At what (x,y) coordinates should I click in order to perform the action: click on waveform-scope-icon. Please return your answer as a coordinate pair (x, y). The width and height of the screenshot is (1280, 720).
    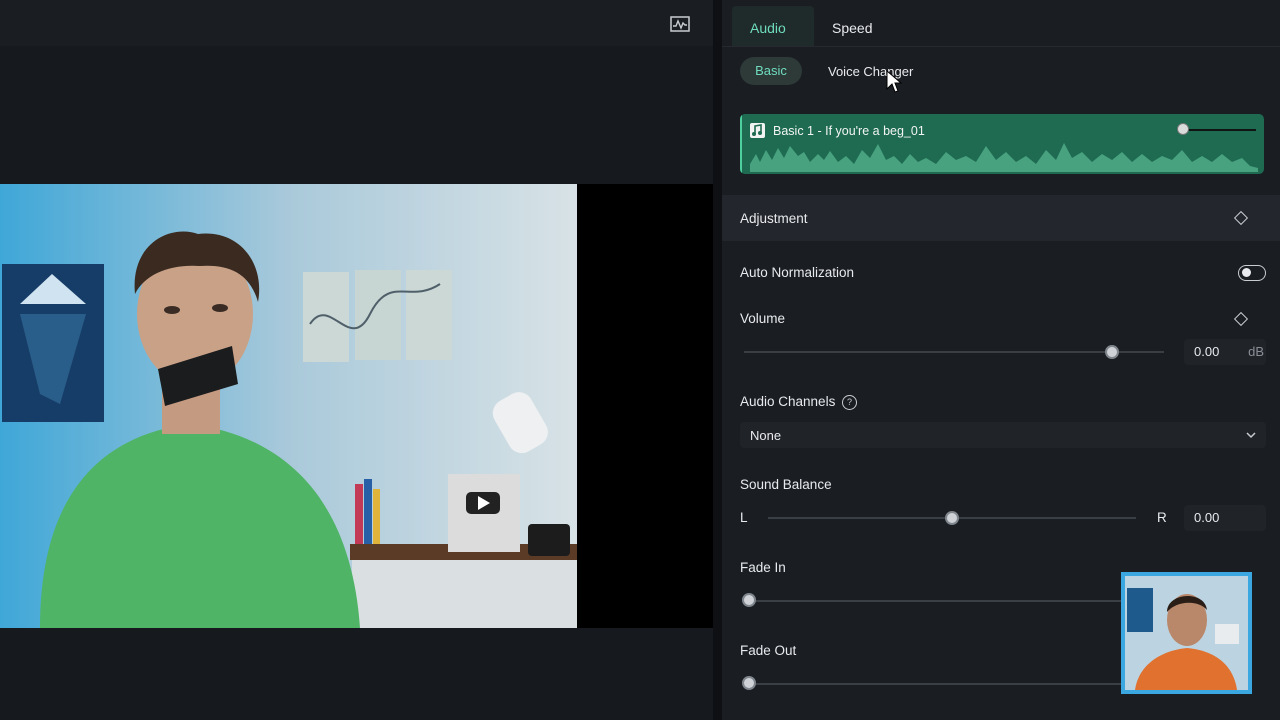
    Looking at the image, I should click on (680, 24).